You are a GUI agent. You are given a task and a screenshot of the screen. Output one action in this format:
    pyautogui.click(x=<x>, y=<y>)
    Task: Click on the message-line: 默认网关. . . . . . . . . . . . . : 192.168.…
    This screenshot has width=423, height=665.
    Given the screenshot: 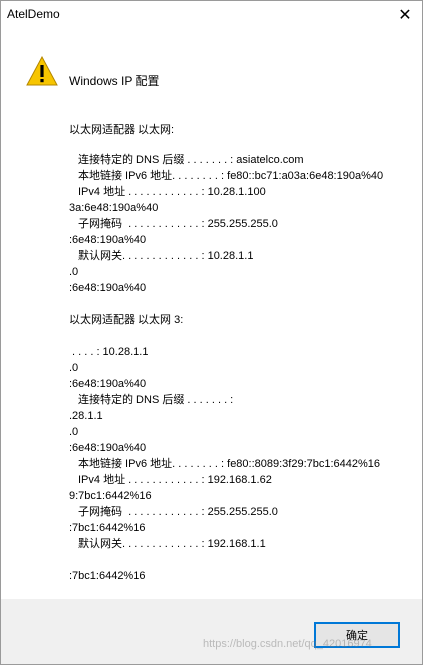 What is the action you would take?
    pyautogui.click(x=172, y=544)
    